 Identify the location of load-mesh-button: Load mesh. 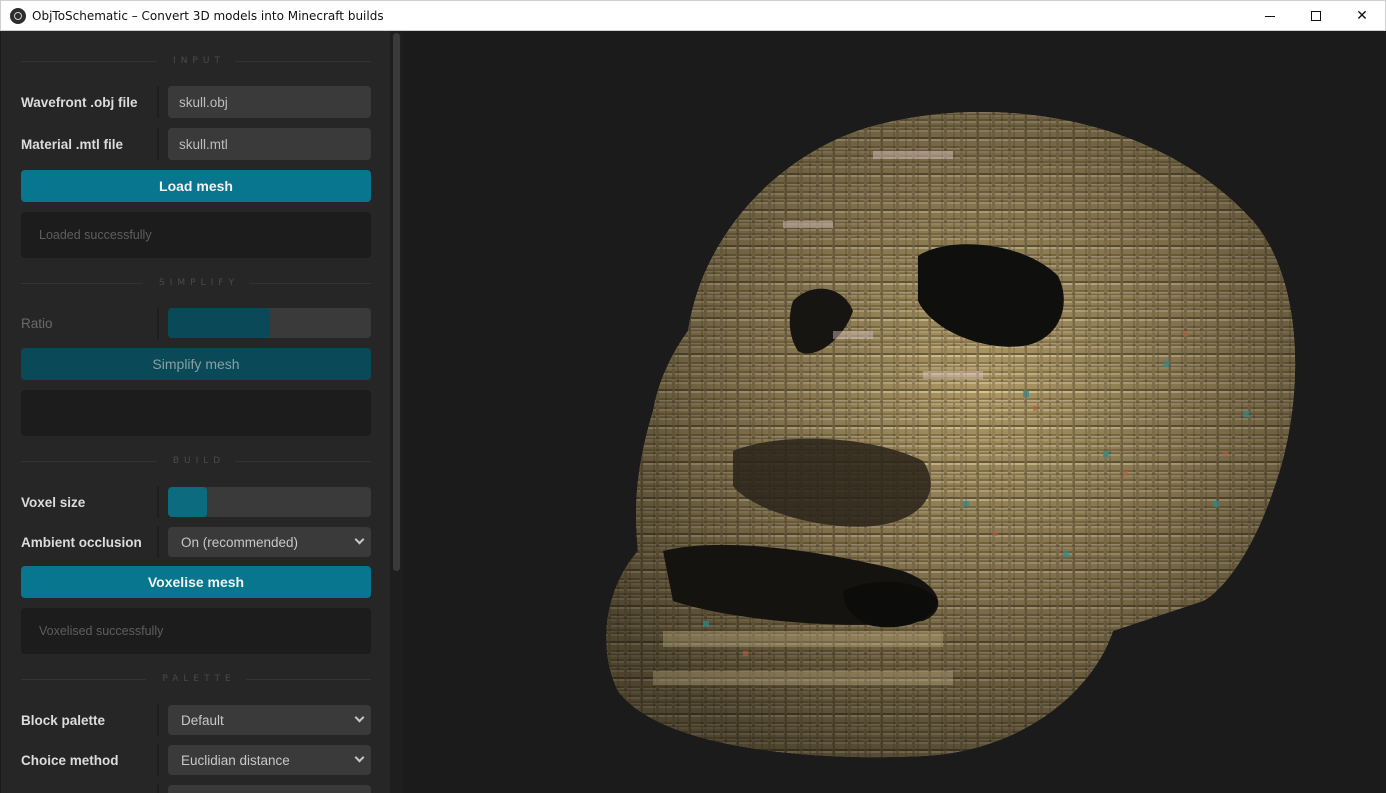
(196, 186).